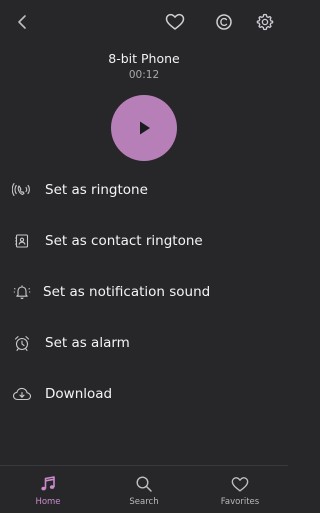 This screenshot has width=320, height=513. I want to click on nav-home: Home, so click(48, 489).